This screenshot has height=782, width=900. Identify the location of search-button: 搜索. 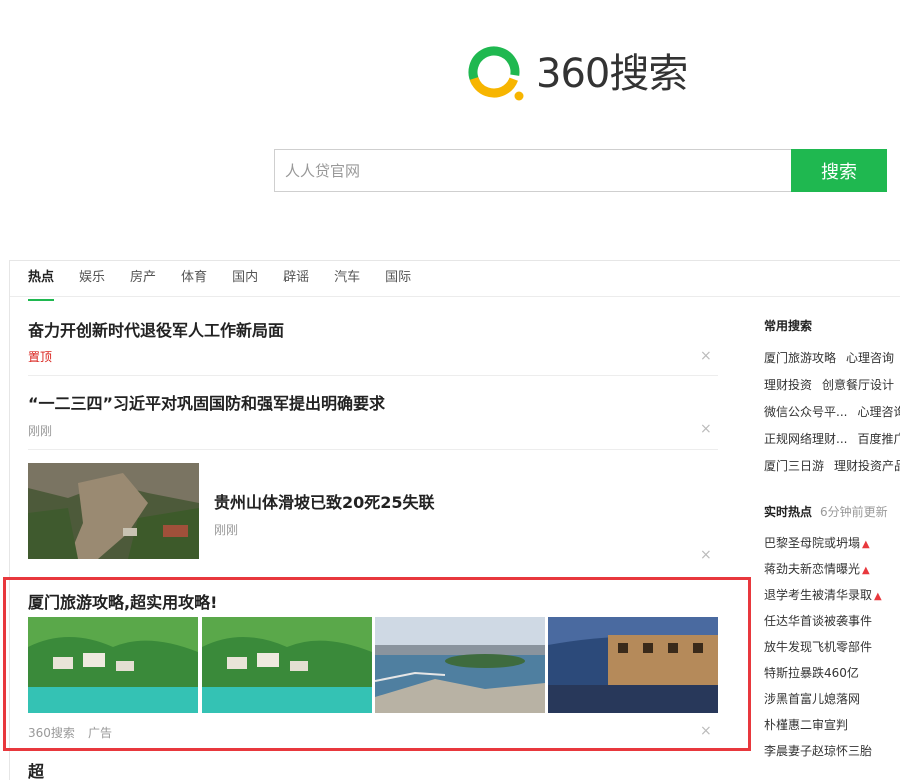
(839, 170).